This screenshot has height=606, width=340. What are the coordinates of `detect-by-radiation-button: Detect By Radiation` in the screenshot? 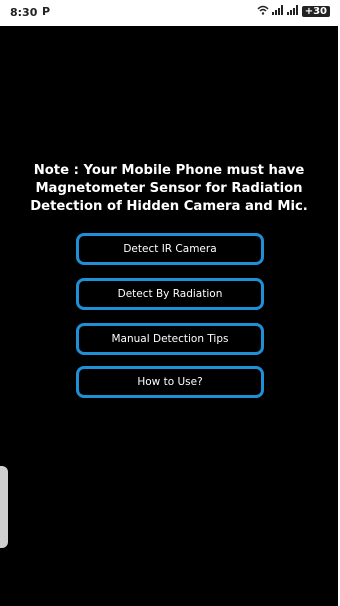 It's located at (170, 294).